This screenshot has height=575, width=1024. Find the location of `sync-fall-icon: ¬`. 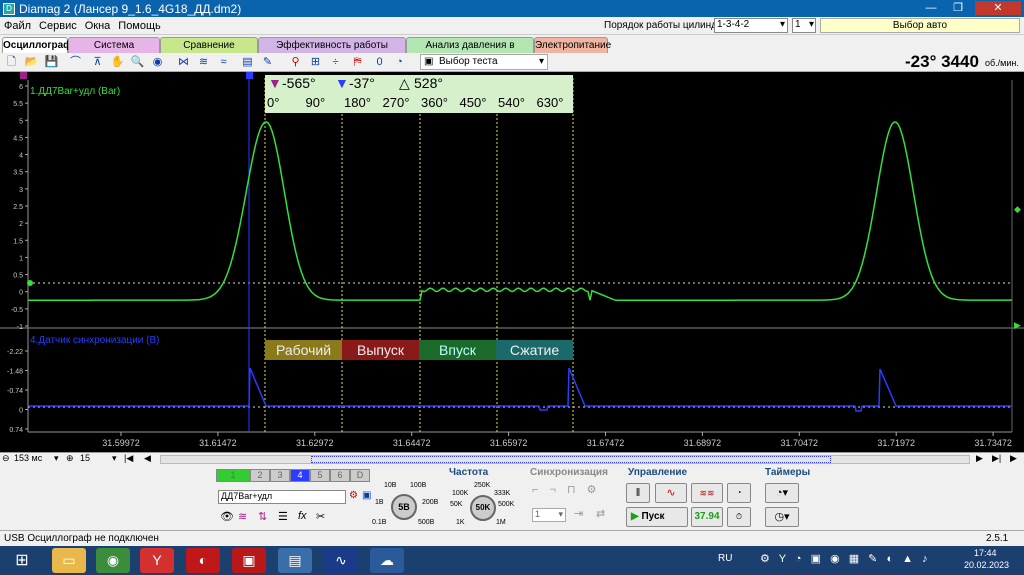

sync-fall-icon: ¬ is located at coordinates (553, 490).